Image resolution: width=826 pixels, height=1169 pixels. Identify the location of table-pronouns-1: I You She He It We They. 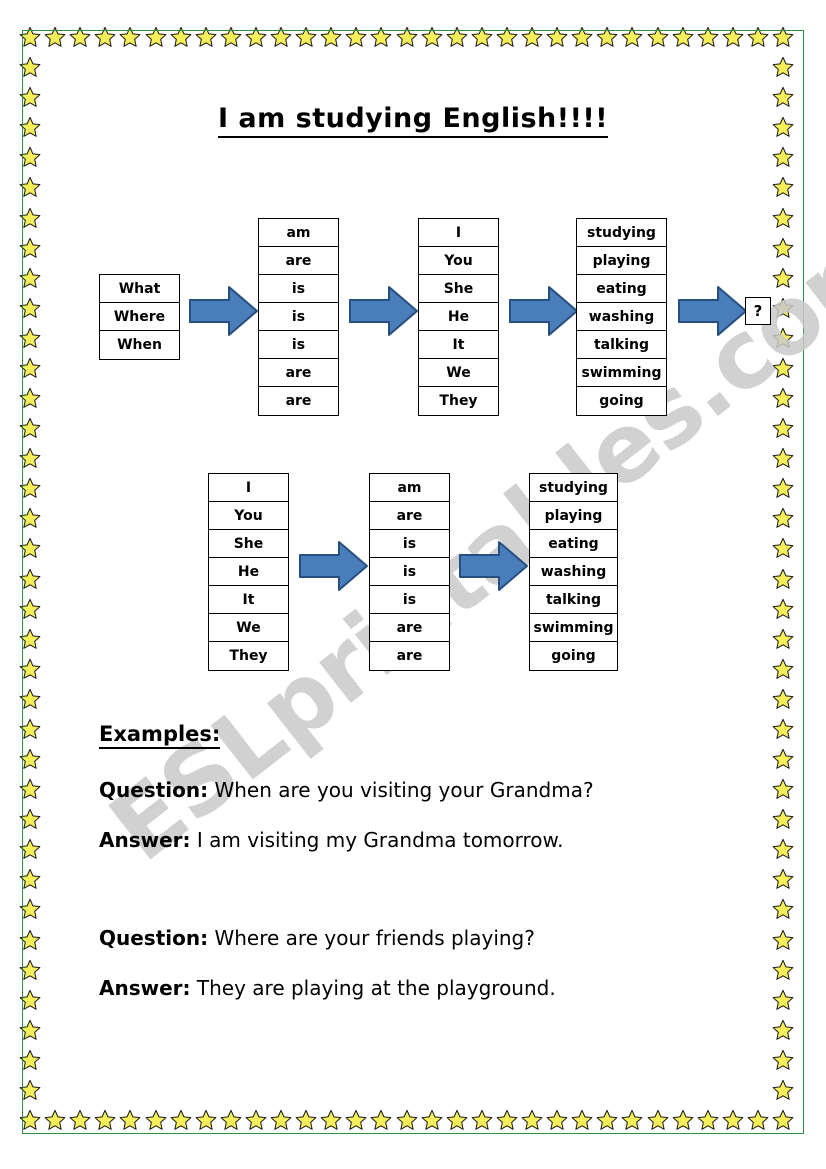
(458, 317).